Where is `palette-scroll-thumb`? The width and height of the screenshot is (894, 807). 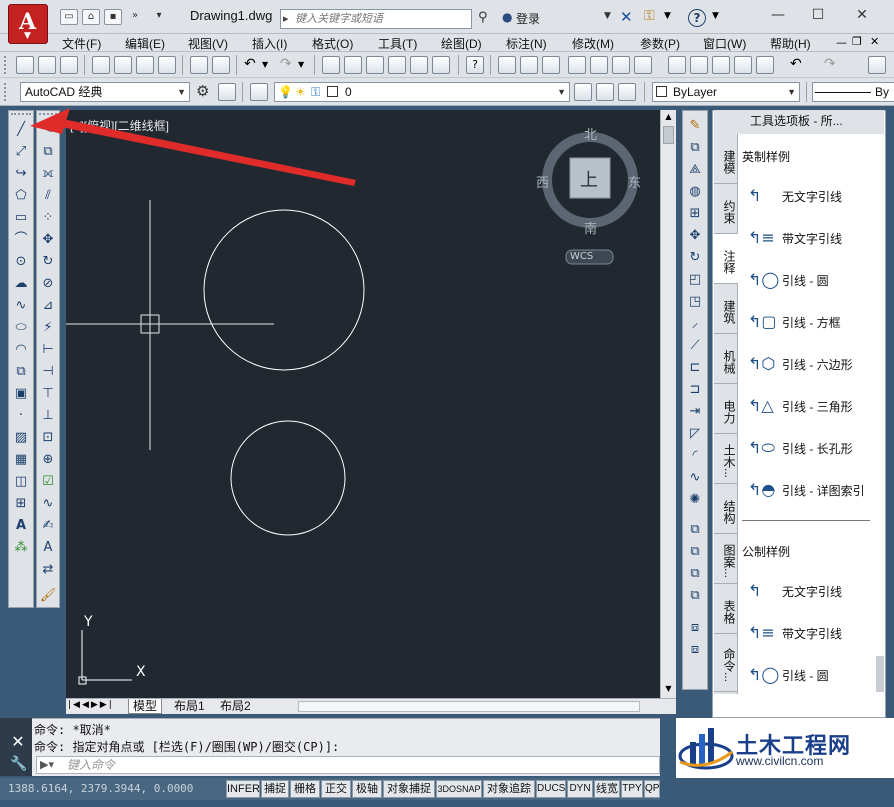
palette-scroll-thumb is located at coordinates (880, 674).